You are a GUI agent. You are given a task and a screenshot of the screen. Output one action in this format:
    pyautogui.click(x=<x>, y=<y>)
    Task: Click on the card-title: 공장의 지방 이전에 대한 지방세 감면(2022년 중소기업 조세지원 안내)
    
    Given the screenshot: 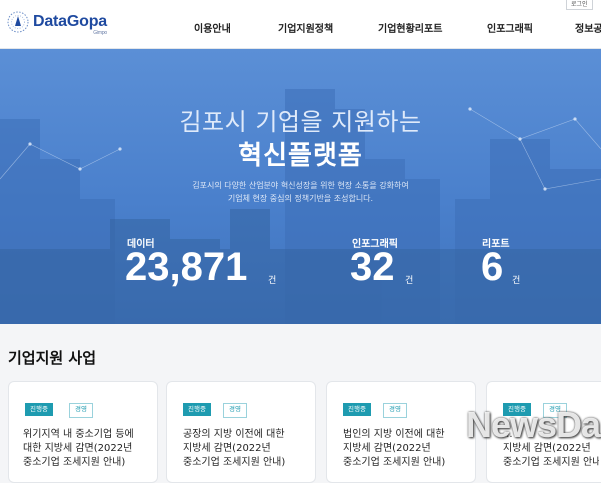 What is the action you would take?
    pyautogui.click(x=234, y=448)
    